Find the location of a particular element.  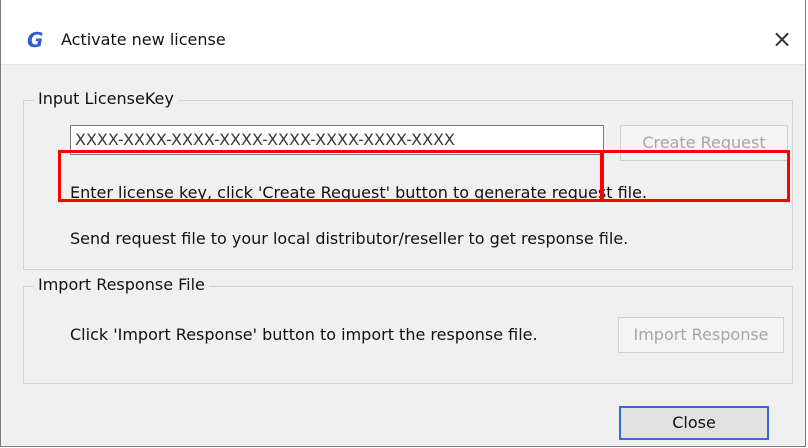

import-response-button: Import Response is located at coordinates (701, 335).